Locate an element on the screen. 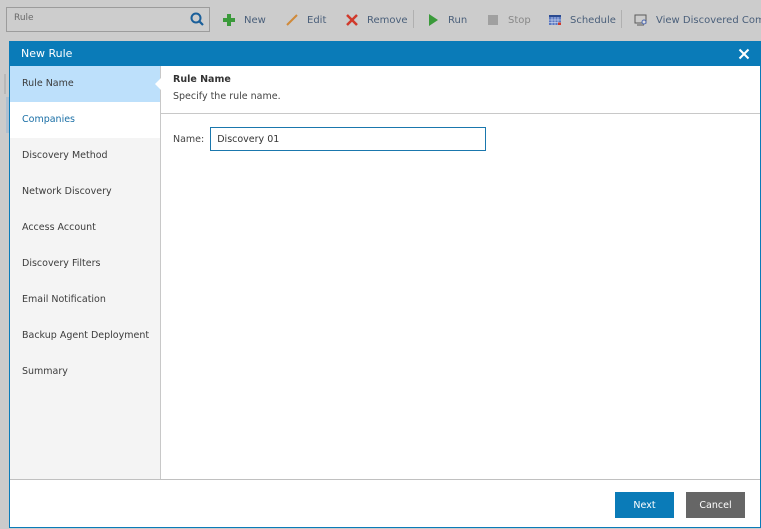  toolbar: New Edit Remove Run Stop is located at coordinates (380, 20).